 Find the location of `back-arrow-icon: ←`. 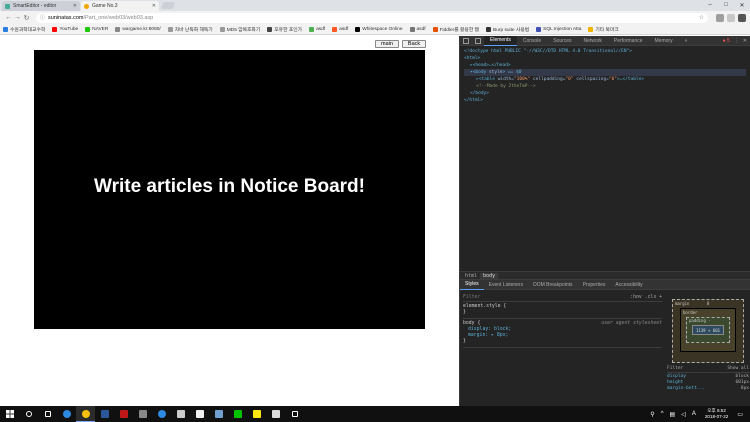

back-arrow-icon: ← is located at coordinates (8, 17).